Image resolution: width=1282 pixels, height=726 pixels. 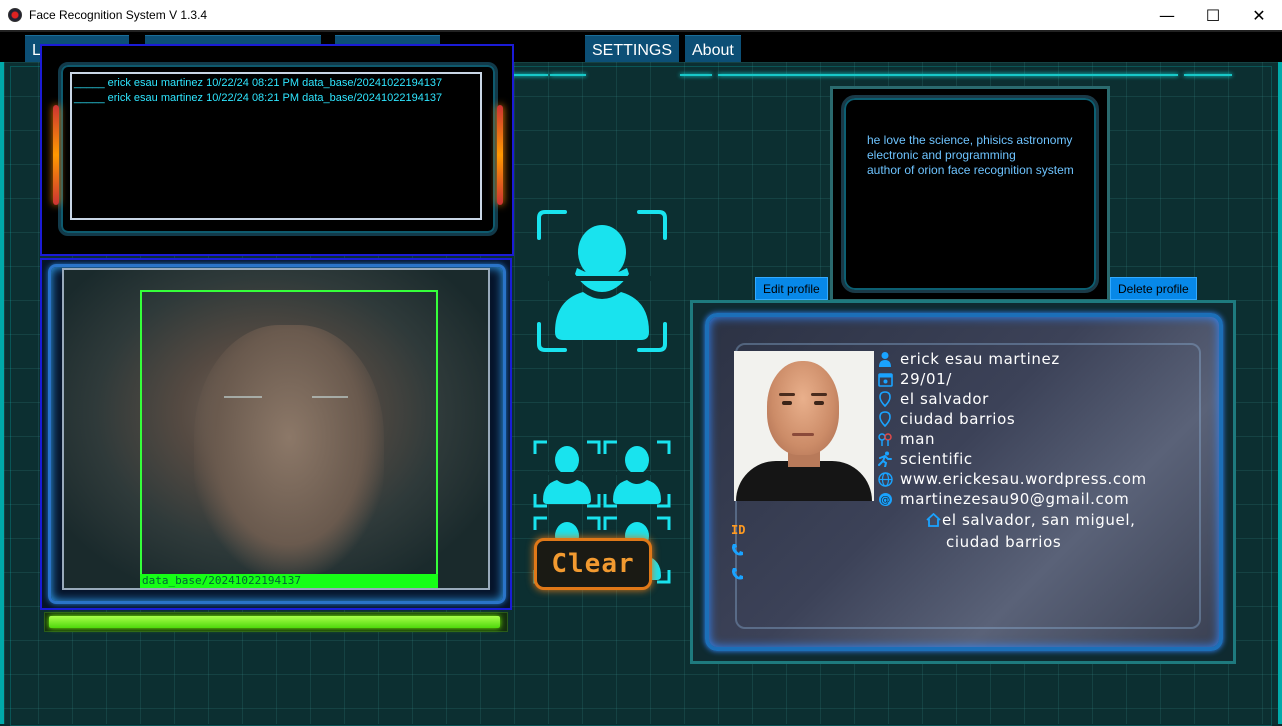 I want to click on about-frame-decoration, so click(x=970, y=194).